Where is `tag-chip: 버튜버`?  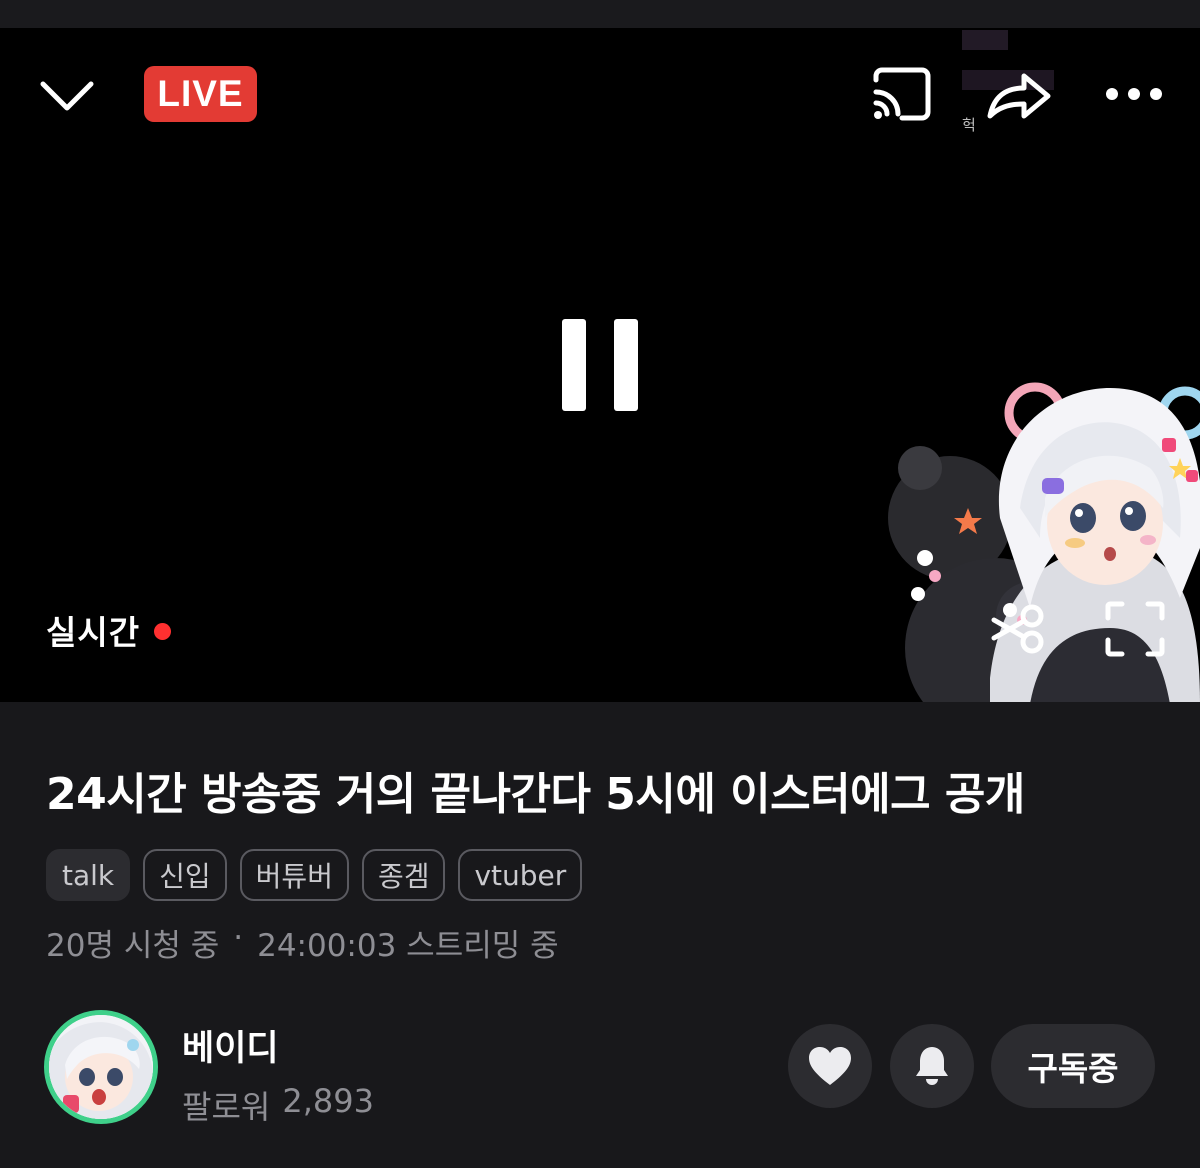
tag-chip: 버튜버 is located at coordinates (294, 875).